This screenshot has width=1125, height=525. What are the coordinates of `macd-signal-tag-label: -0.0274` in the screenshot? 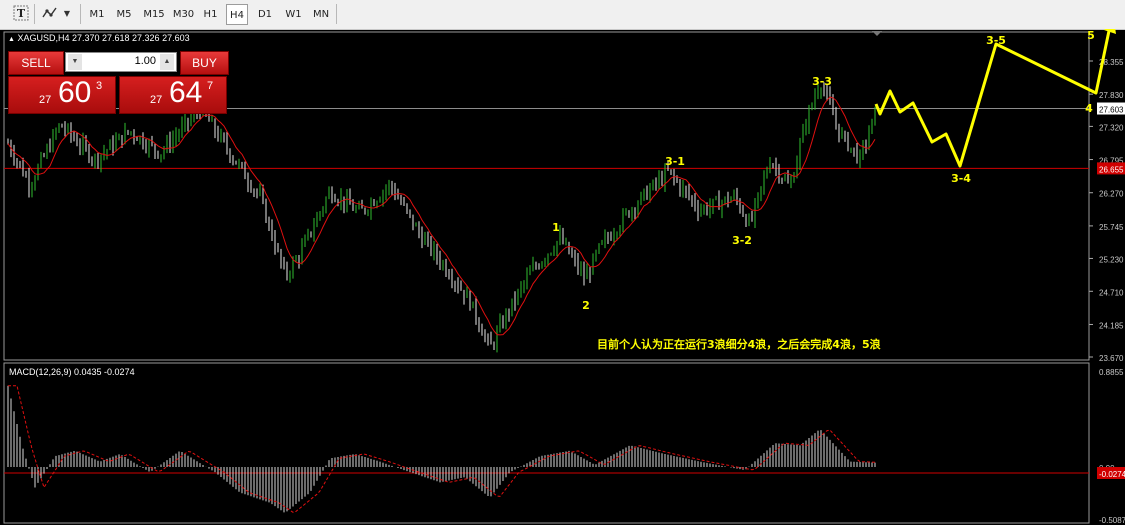 It's located at (1112, 474).